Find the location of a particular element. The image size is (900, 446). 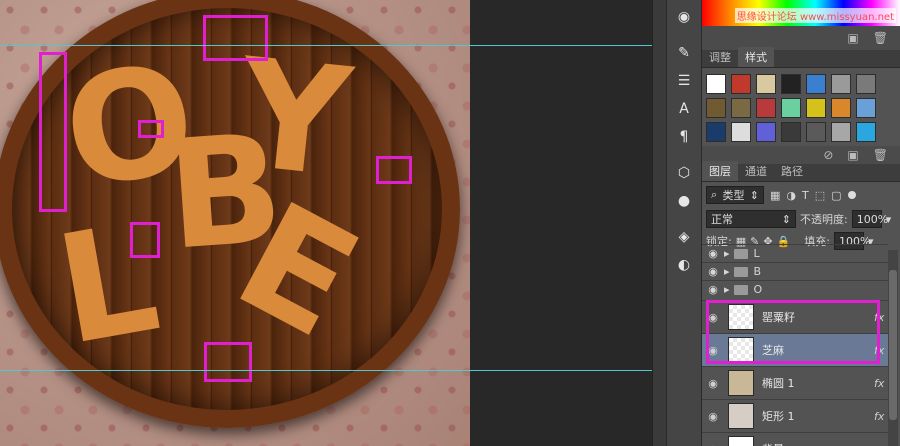

chevron-down-icon: ▾ is located at coordinates (889, 219).